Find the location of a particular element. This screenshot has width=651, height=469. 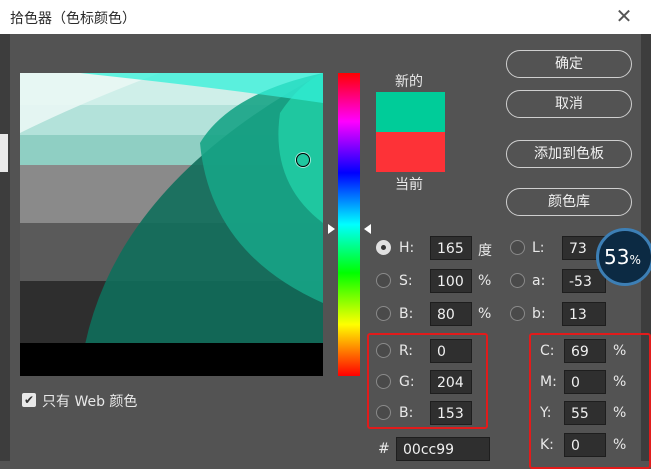

radio-h is located at coordinates (383, 247).